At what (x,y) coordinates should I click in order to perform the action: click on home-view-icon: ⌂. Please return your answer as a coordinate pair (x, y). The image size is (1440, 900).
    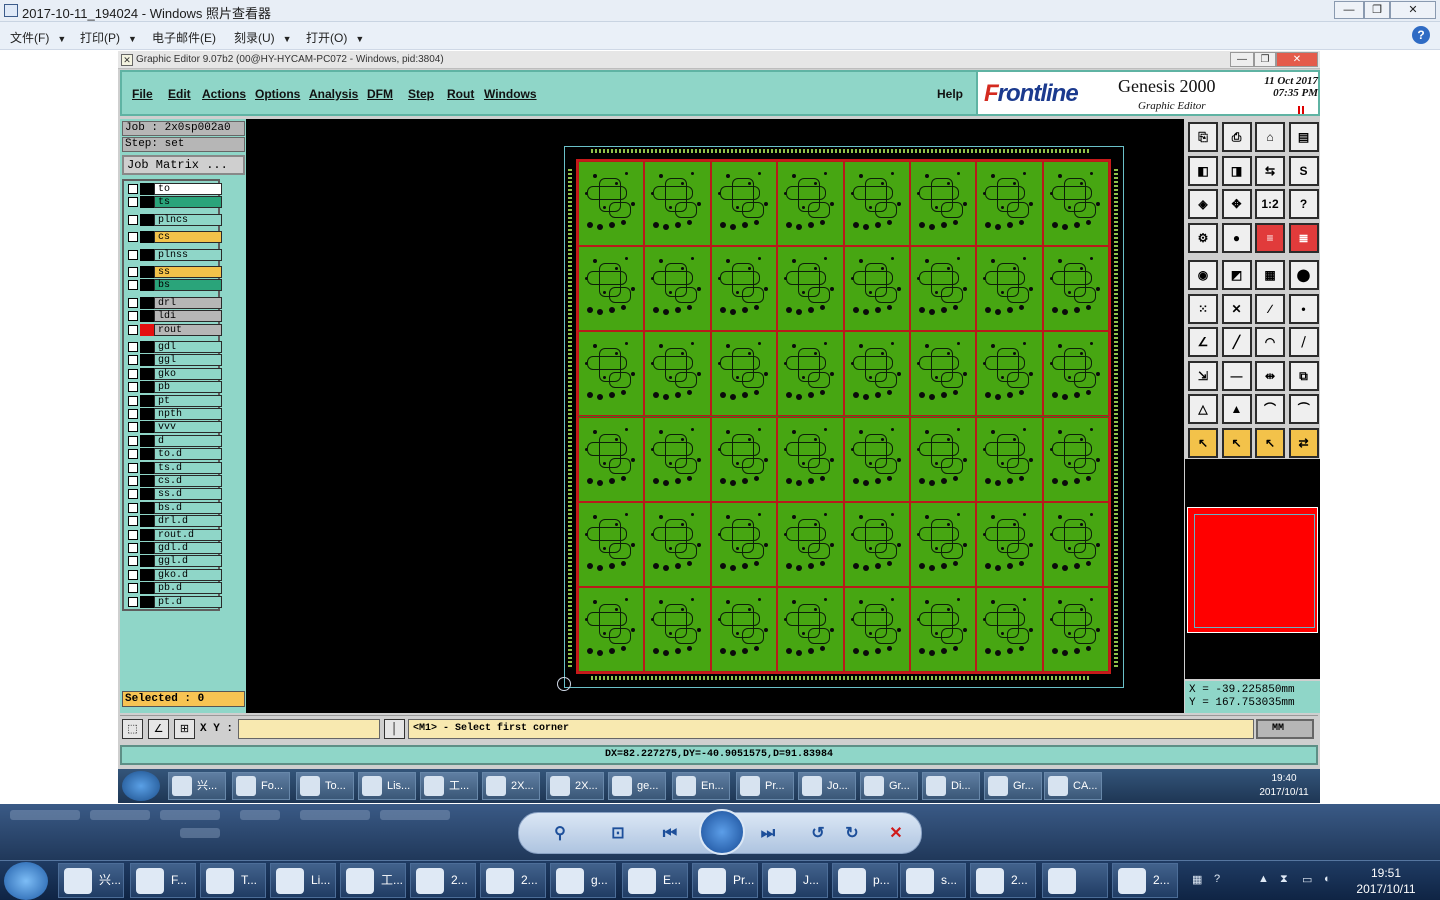
    Looking at the image, I should click on (1270, 137).